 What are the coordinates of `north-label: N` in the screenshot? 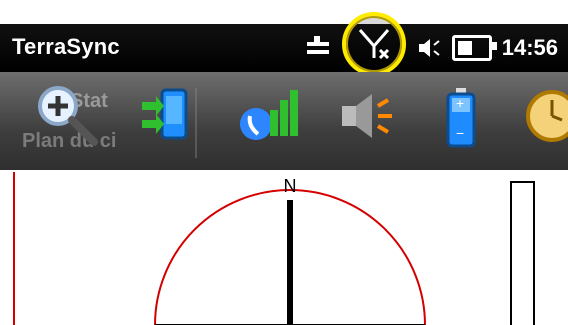 It's located at (290, 186).